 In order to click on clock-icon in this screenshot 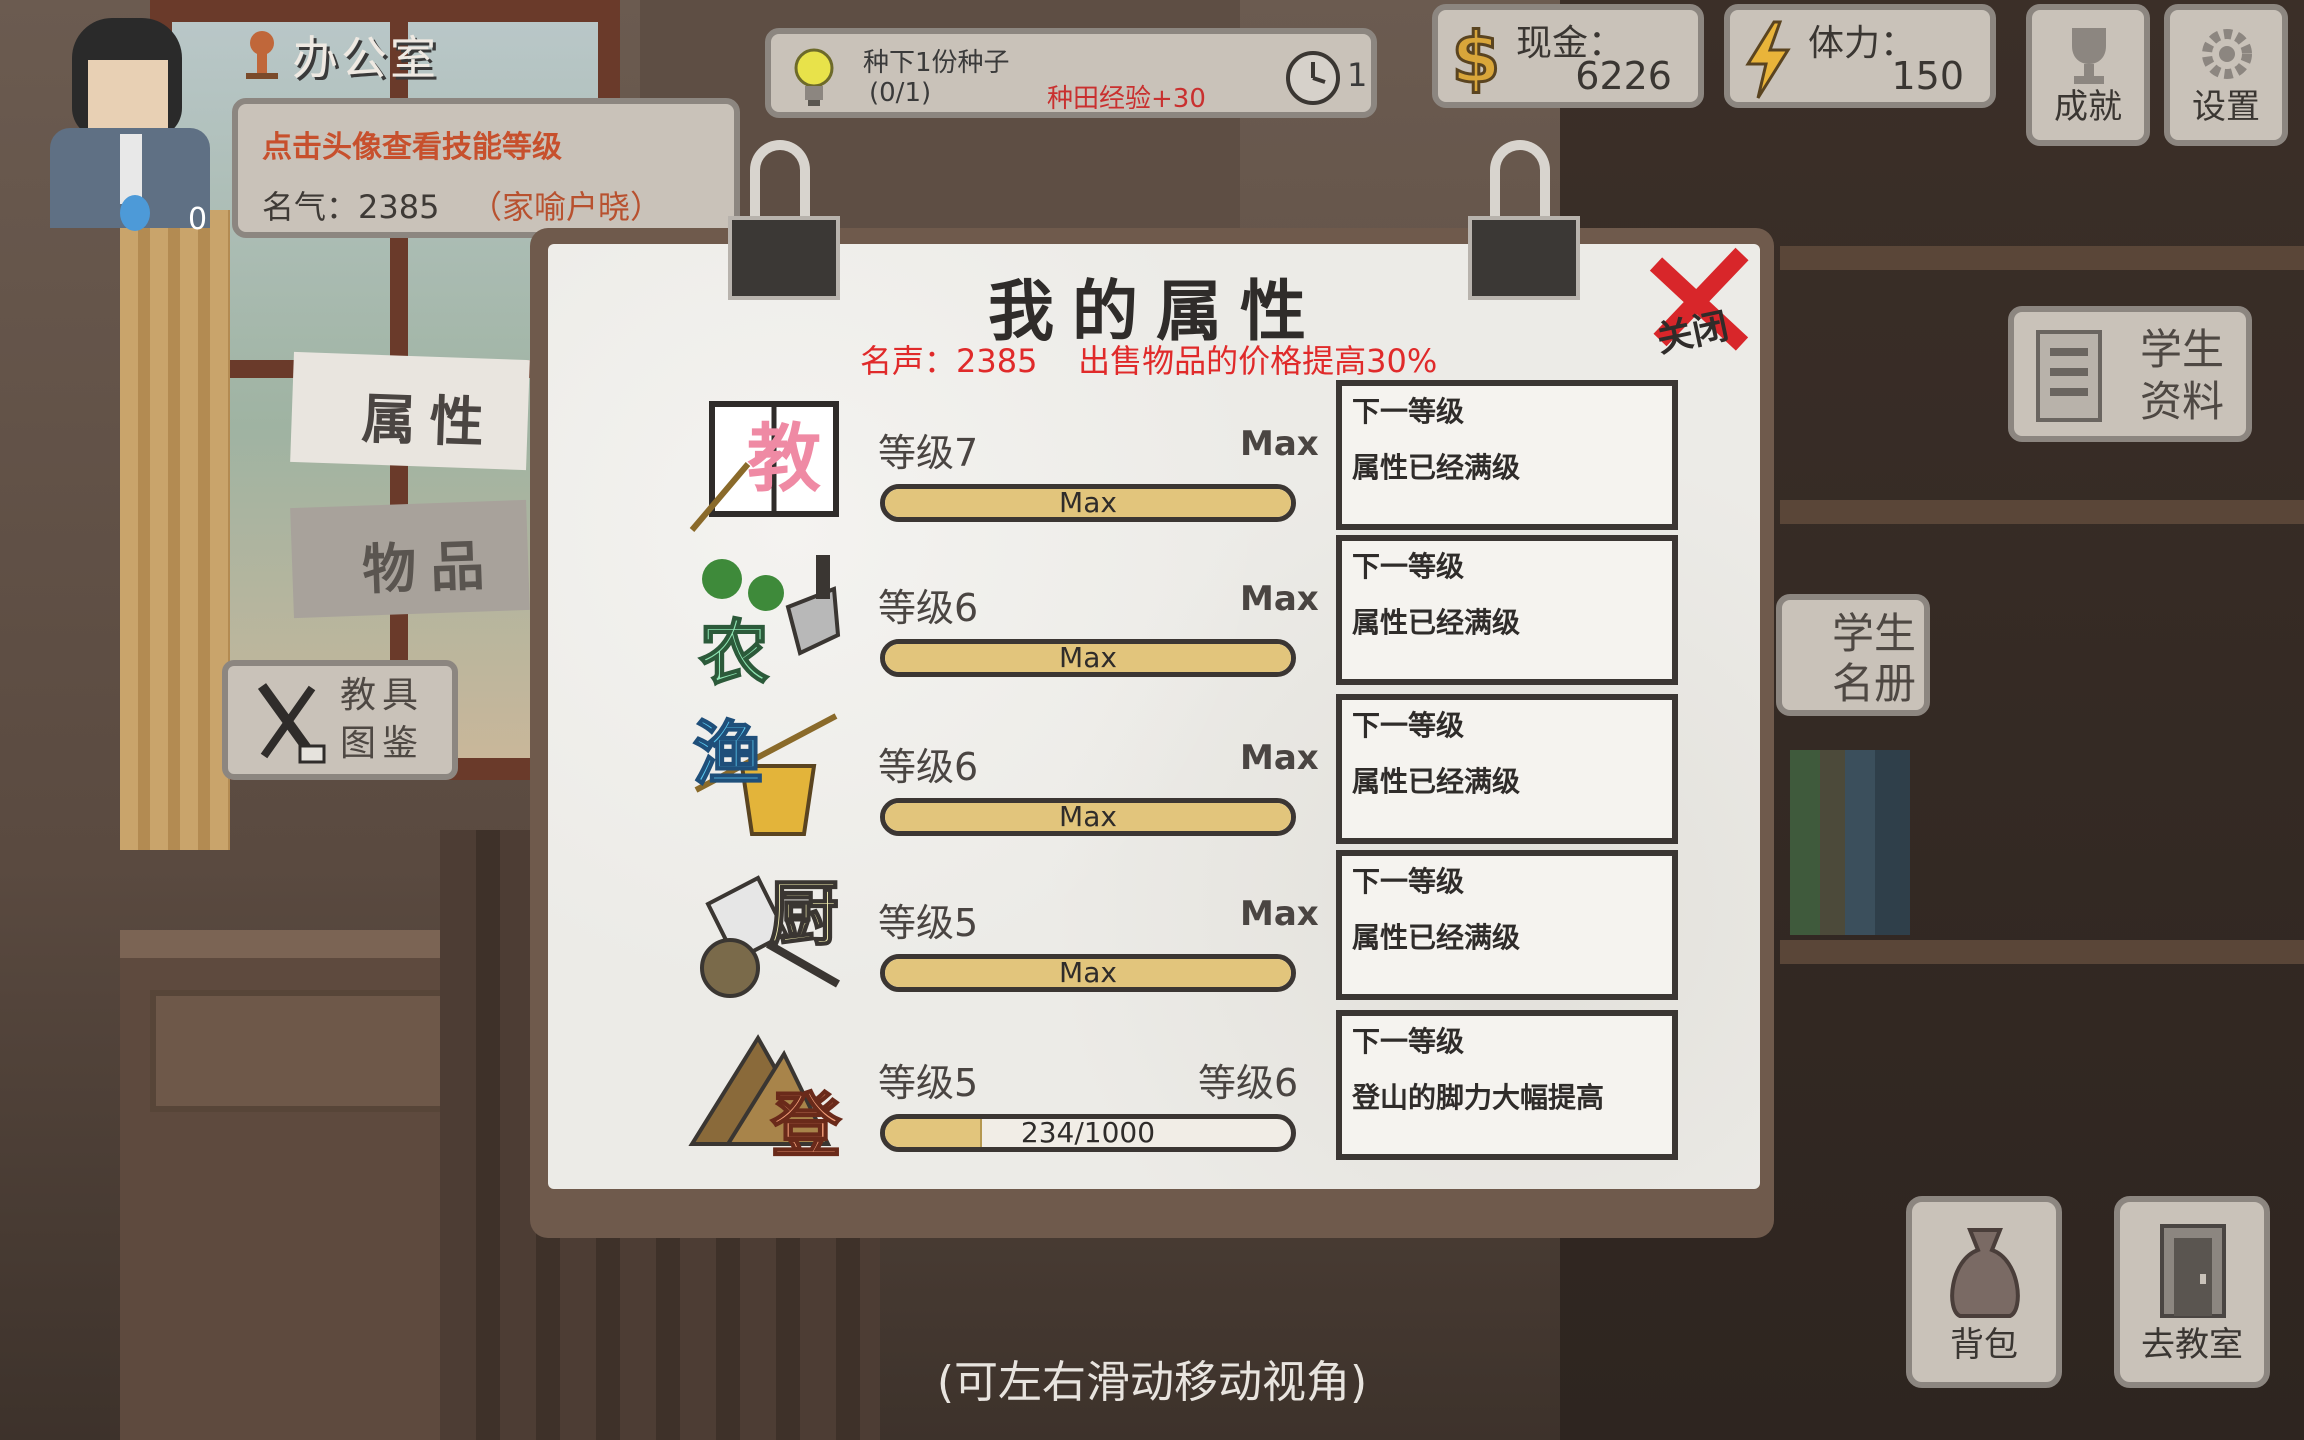, I will do `click(1313, 78)`.